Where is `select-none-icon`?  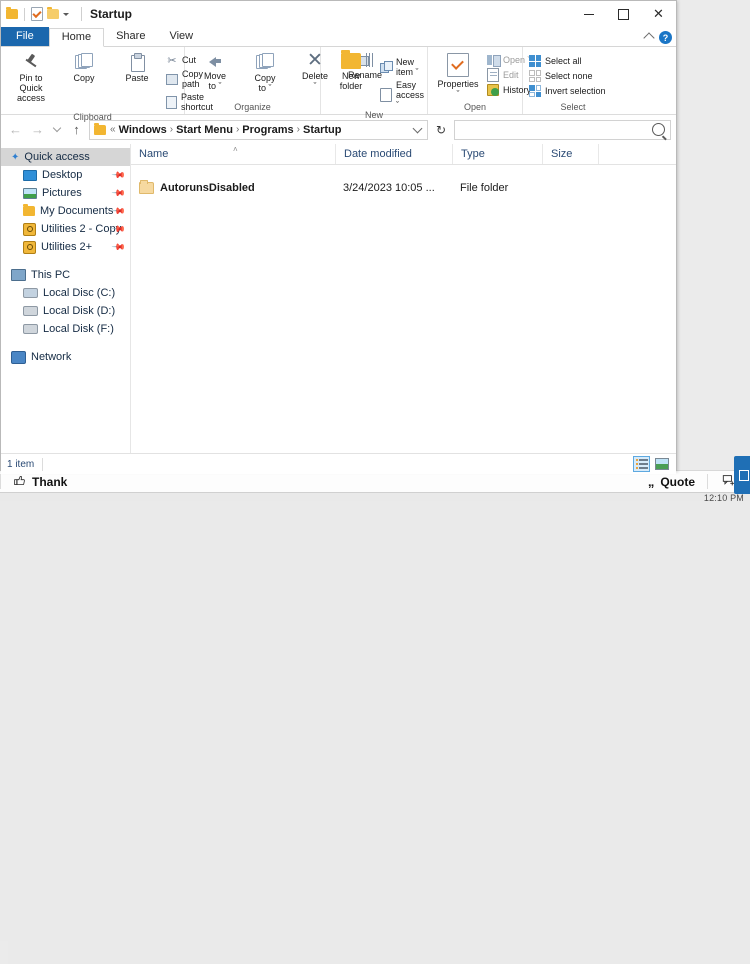
select-none-icon is located at coordinates (535, 76).